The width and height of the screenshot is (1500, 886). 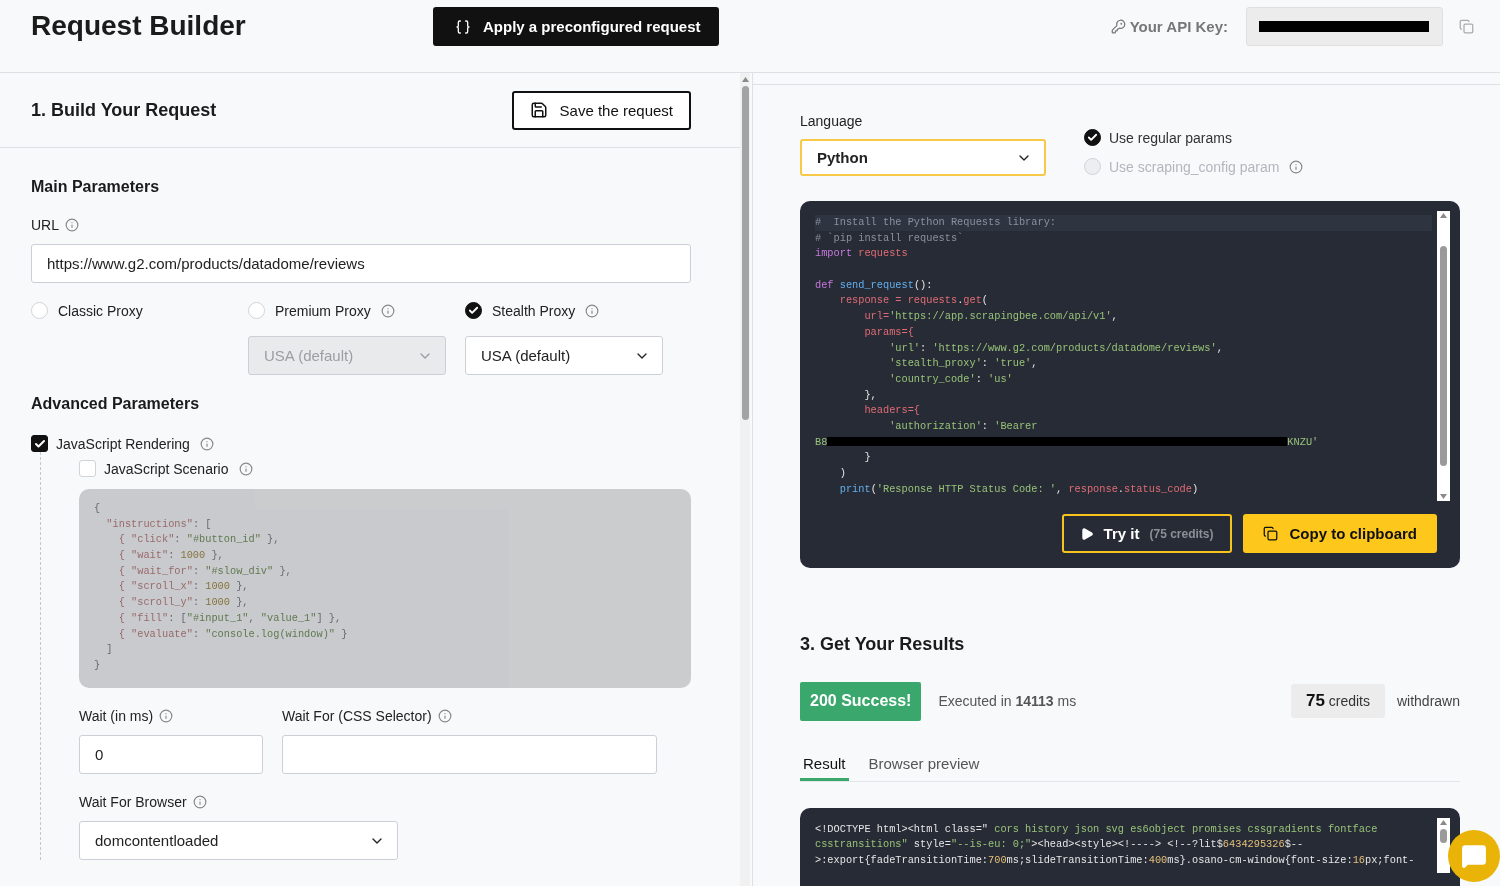 What do you see at coordinates (171, 556) in the screenshot?
I see `code-line: { "wait": 1000 },` at bounding box center [171, 556].